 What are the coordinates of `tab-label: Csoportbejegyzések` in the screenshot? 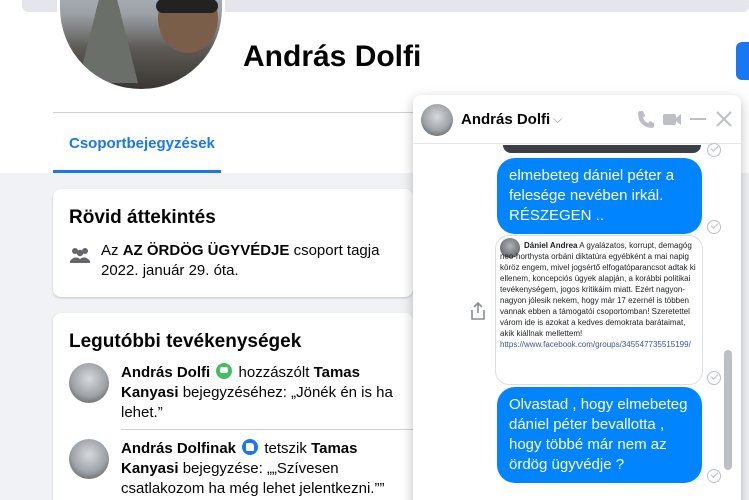 It's located at (142, 143).